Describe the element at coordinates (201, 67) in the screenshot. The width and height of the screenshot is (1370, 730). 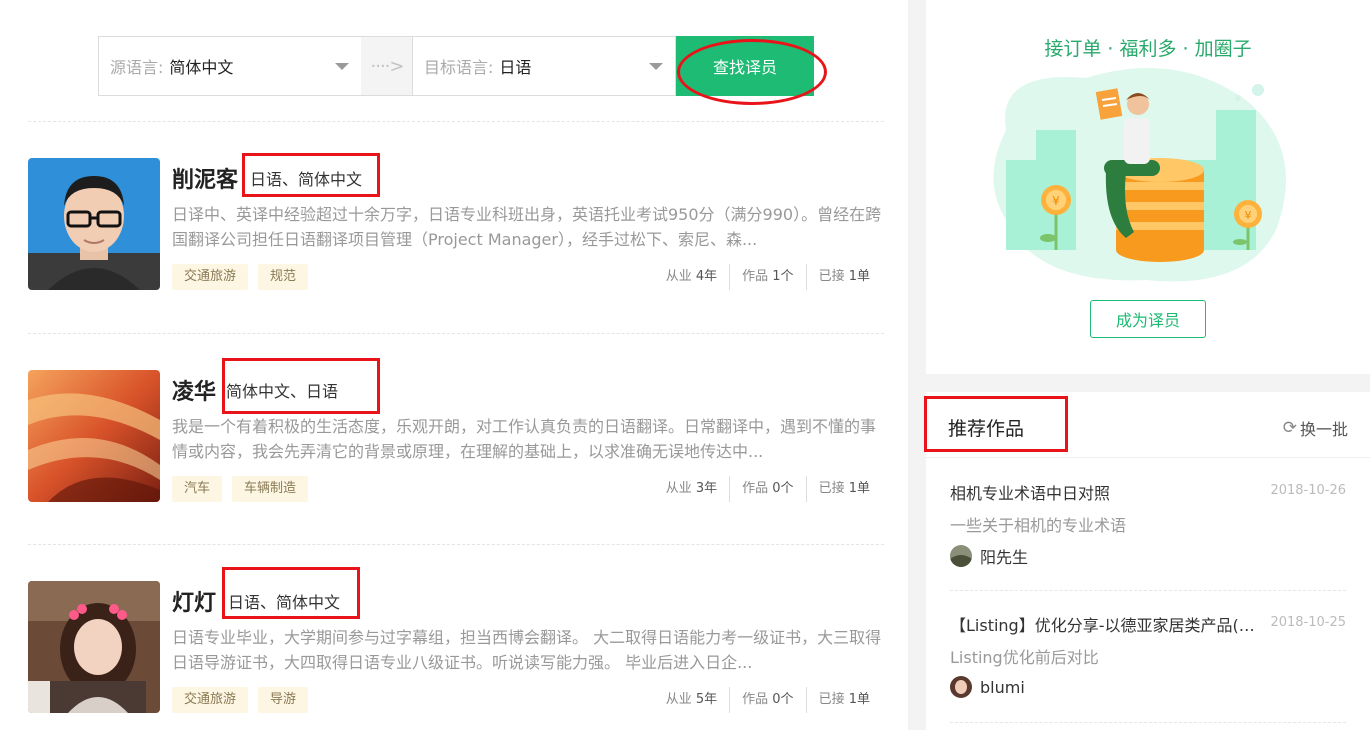
I see `source-language-value: 简体中文` at that location.